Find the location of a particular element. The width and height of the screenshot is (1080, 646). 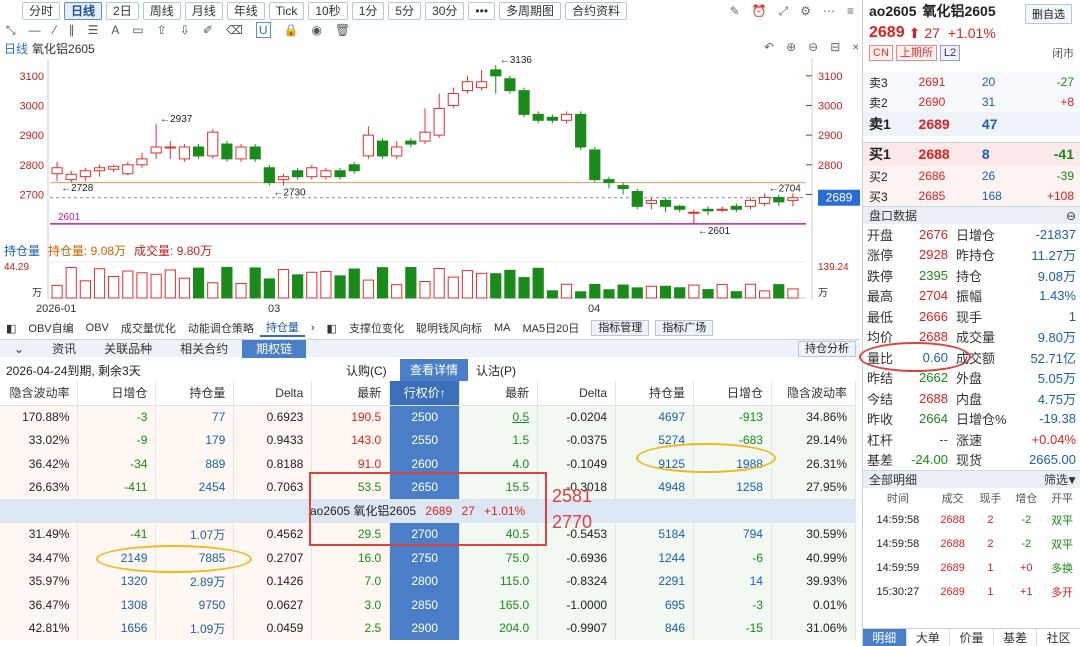

remove-watch-button: 删自选 is located at coordinates (1048, 14).